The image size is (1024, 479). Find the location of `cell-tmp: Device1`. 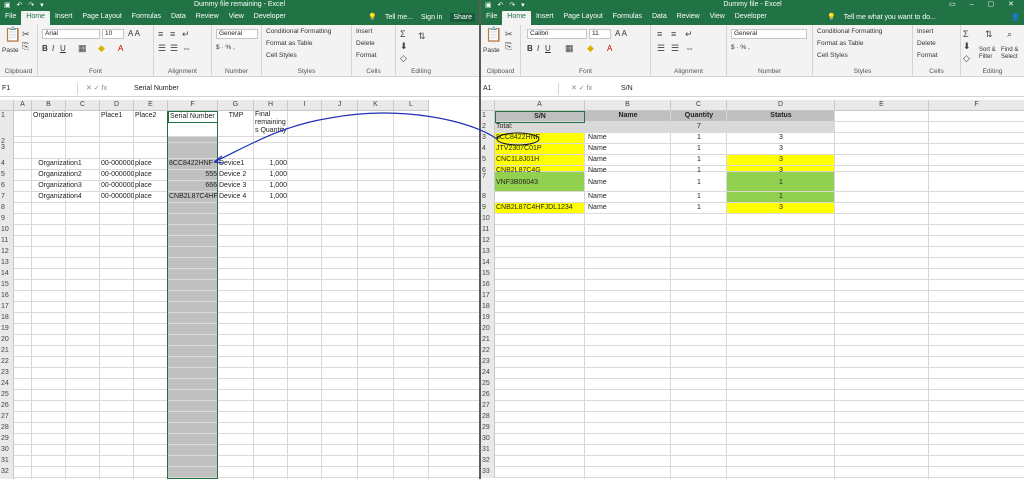

cell-tmp: Device1 is located at coordinates (236, 164).